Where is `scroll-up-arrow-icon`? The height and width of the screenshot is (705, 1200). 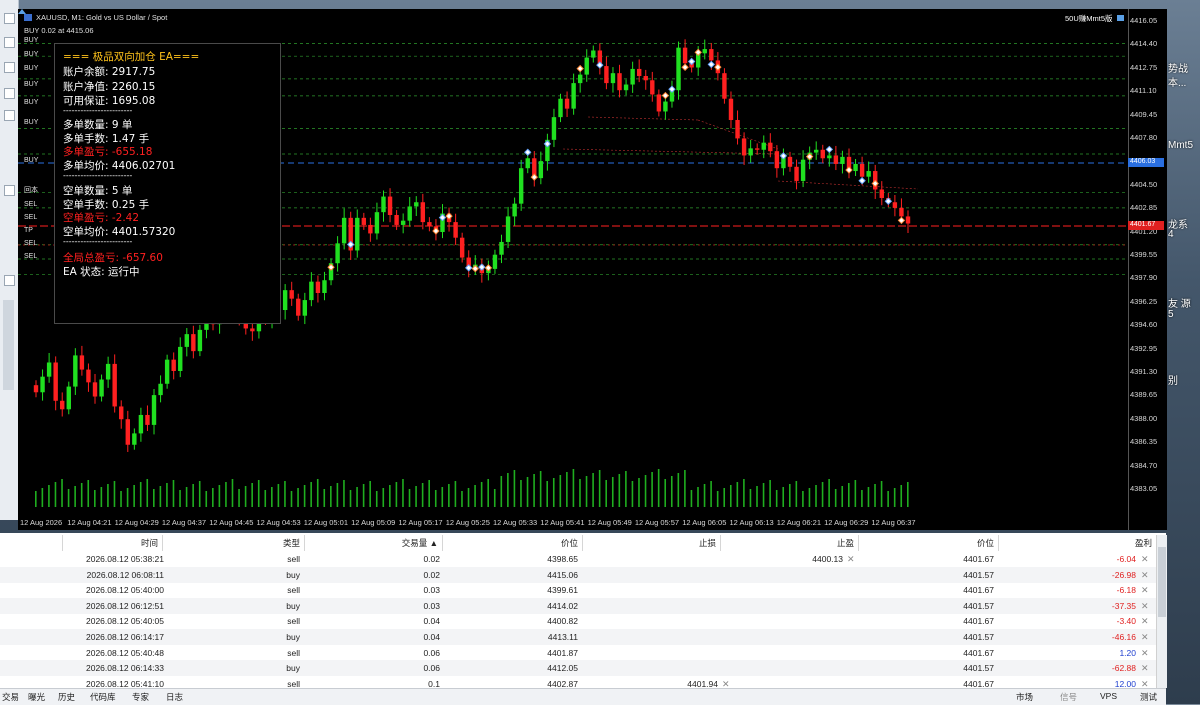
scroll-up-arrow-icon is located at coordinates (22, 11).